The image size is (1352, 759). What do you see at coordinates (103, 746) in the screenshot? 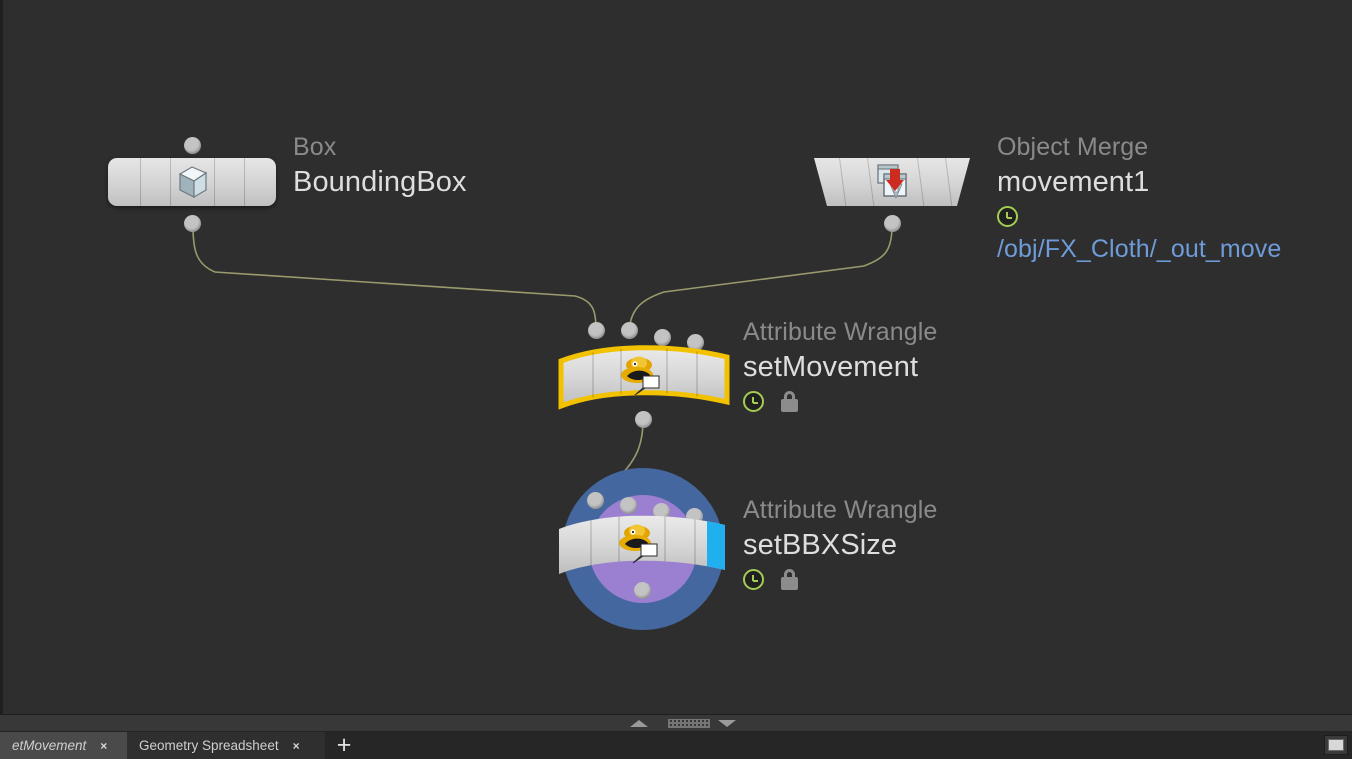
I see `tab-setmovement-close-icon: ×` at bounding box center [103, 746].